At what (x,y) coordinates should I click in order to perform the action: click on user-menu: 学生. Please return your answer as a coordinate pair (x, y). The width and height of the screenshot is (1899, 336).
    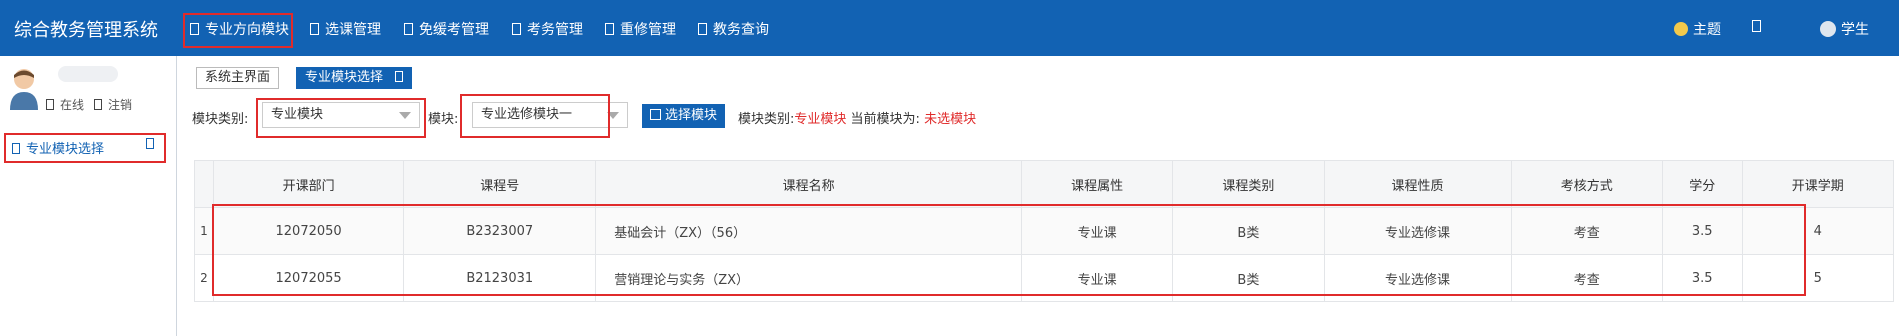
    Looking at the image, I should click on (1844, 29).